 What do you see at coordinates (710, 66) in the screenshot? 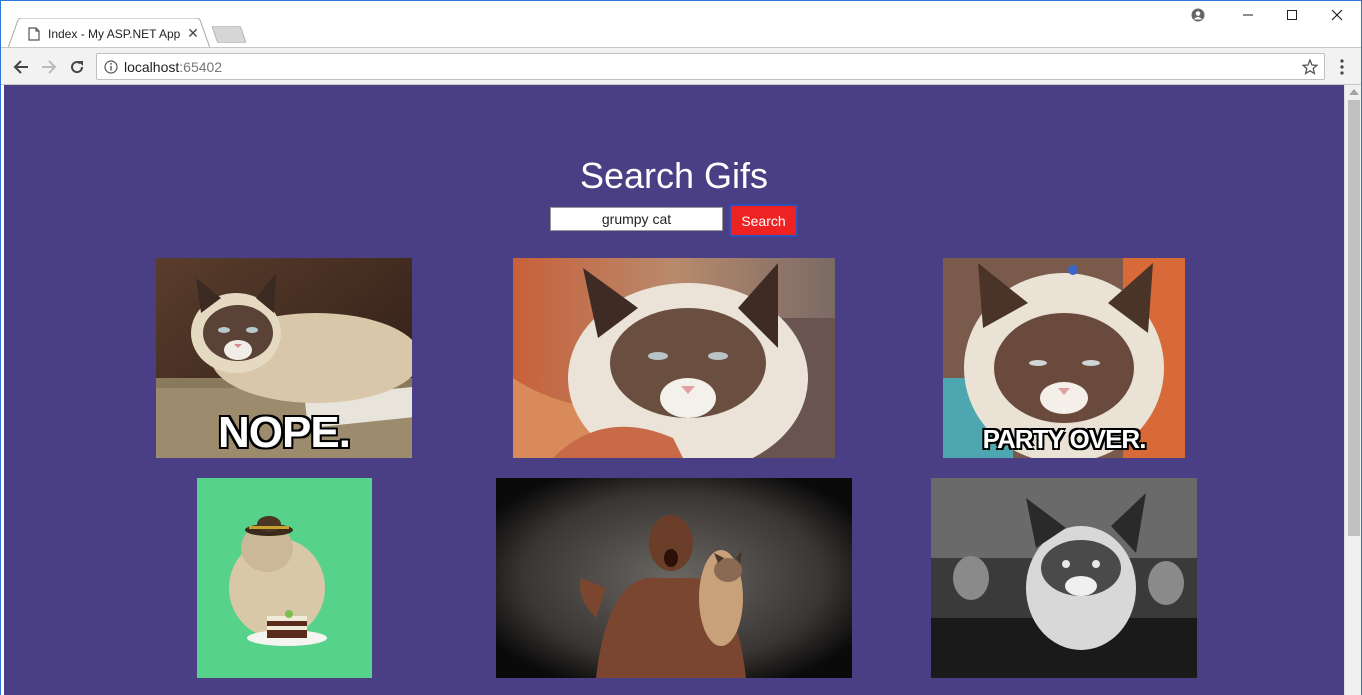
I see `address-bar: localhost:65402` at bounding box center [710, 66].